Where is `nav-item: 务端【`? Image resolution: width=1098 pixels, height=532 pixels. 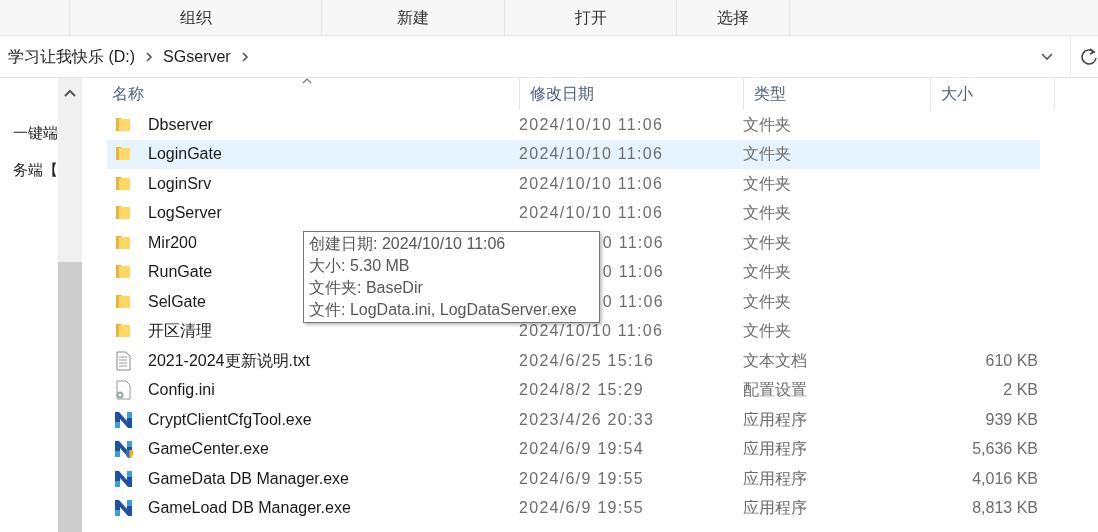
nav-item: 务端【 is located at coordinates (35, 169).